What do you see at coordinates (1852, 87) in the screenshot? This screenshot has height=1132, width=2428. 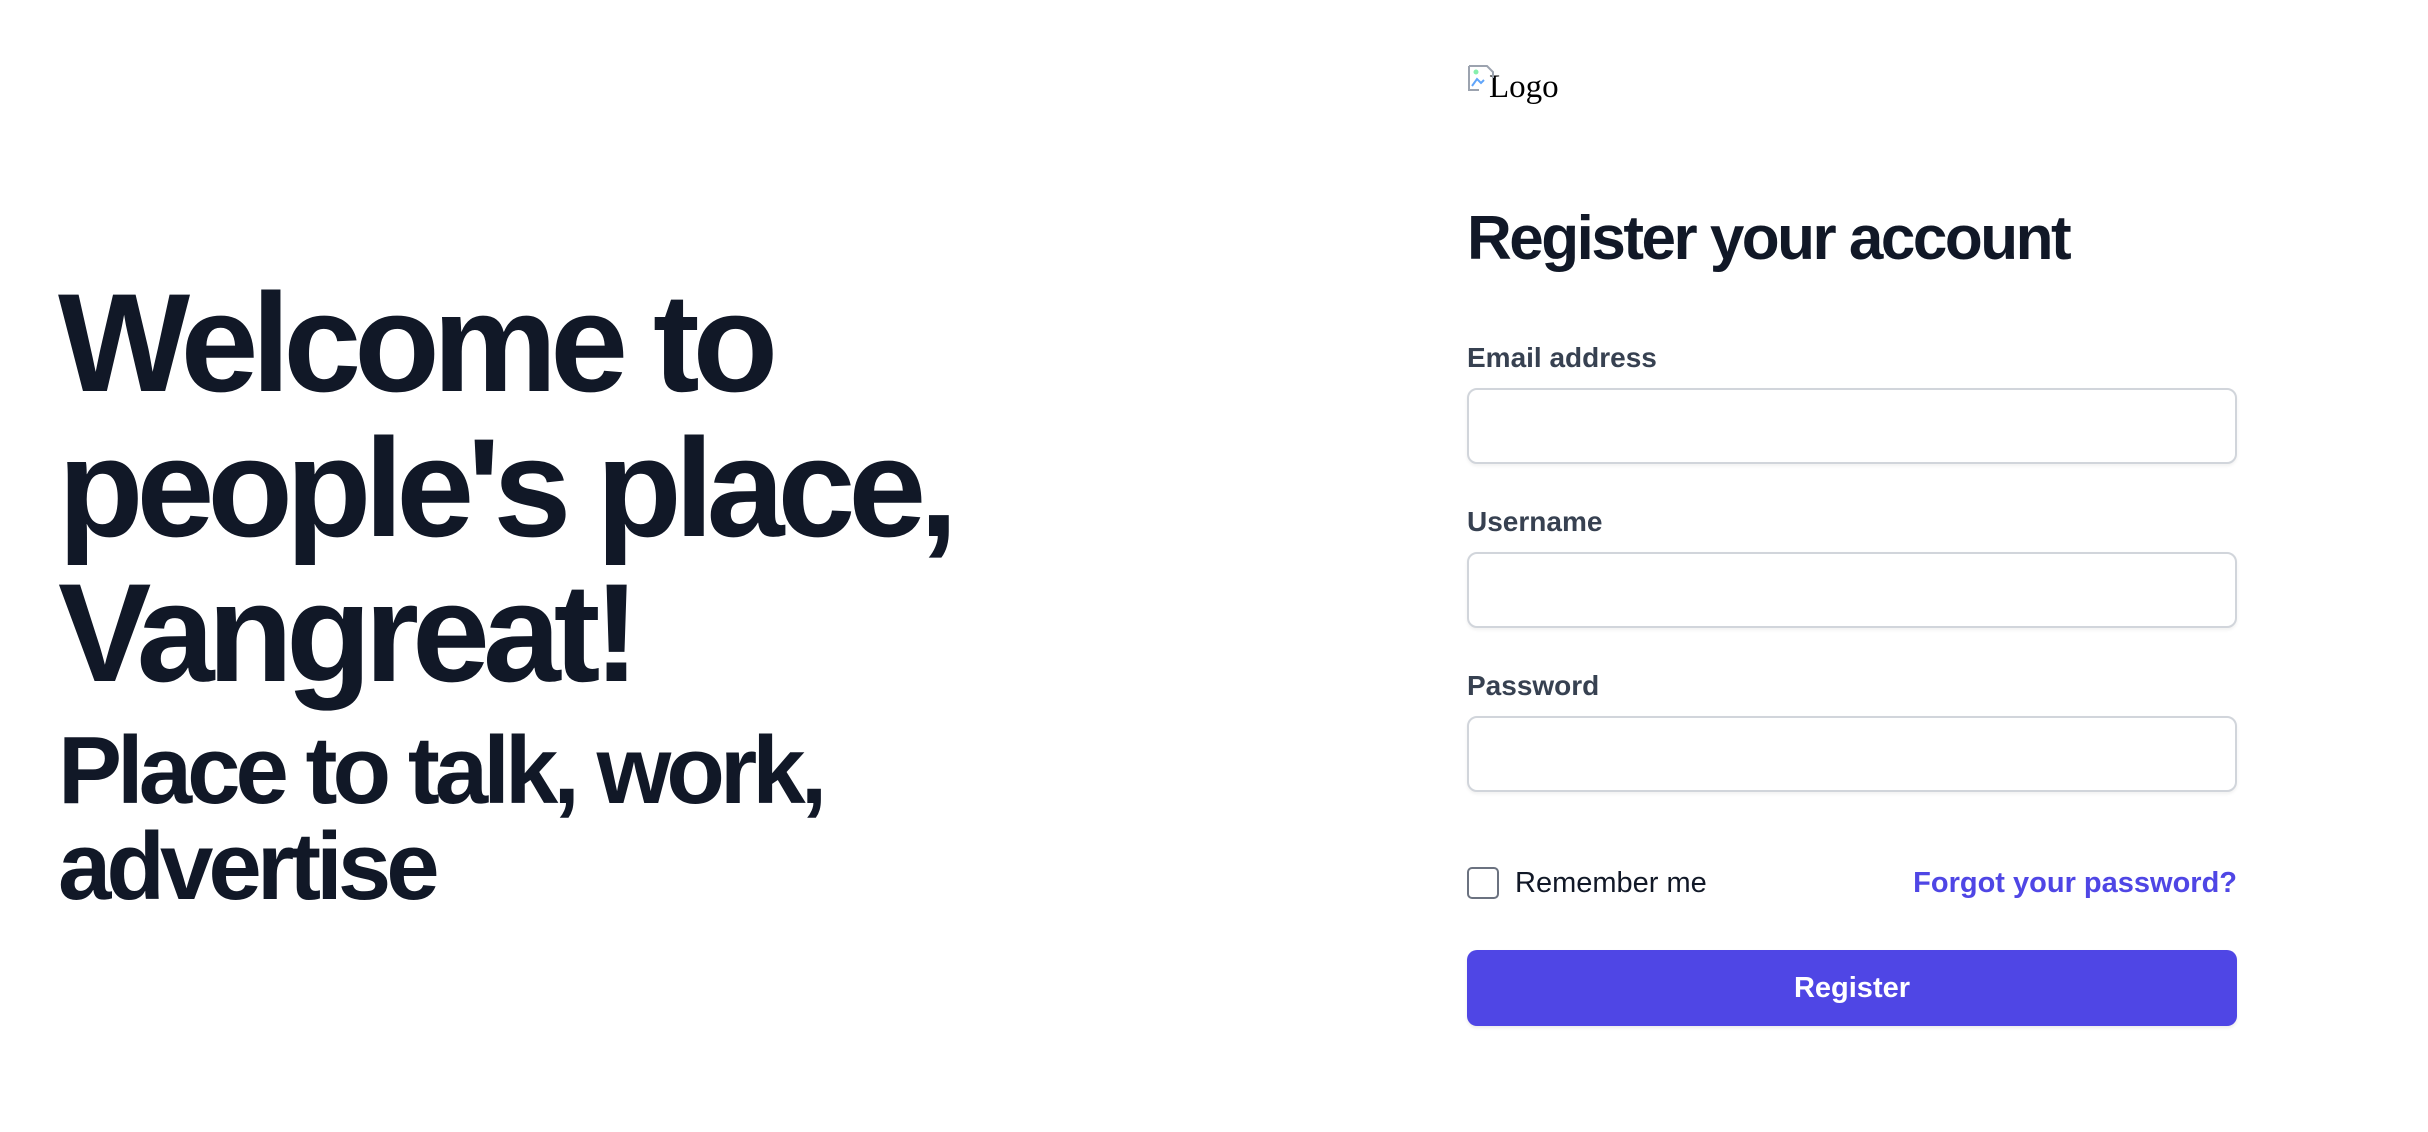 I see `logo: Logo` at bounding box center [1852, 87].